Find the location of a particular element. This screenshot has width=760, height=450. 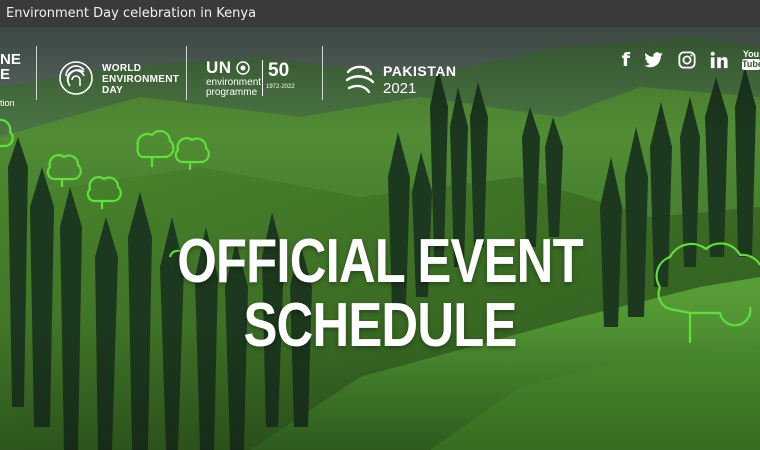

linkedin-icon is located at coordinates (719, 60).